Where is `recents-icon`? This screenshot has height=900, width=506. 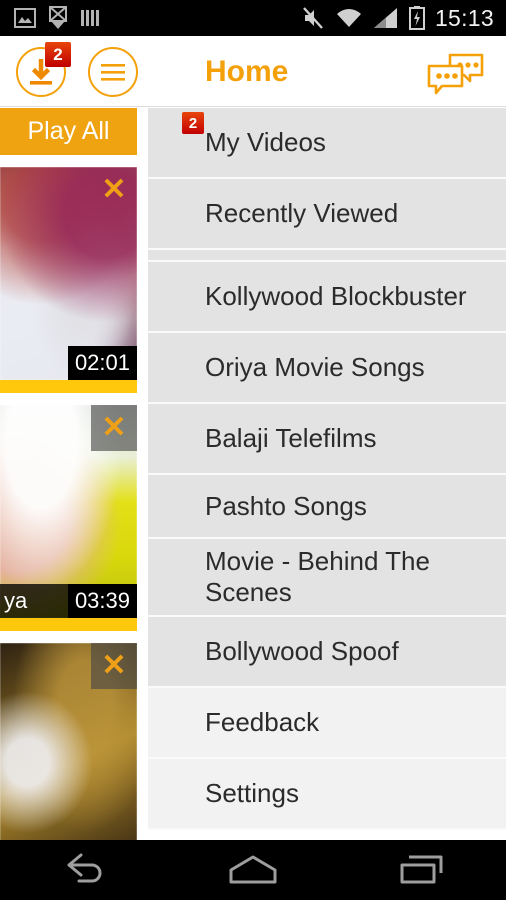
recents-icon is located at coordinates (421, 869).